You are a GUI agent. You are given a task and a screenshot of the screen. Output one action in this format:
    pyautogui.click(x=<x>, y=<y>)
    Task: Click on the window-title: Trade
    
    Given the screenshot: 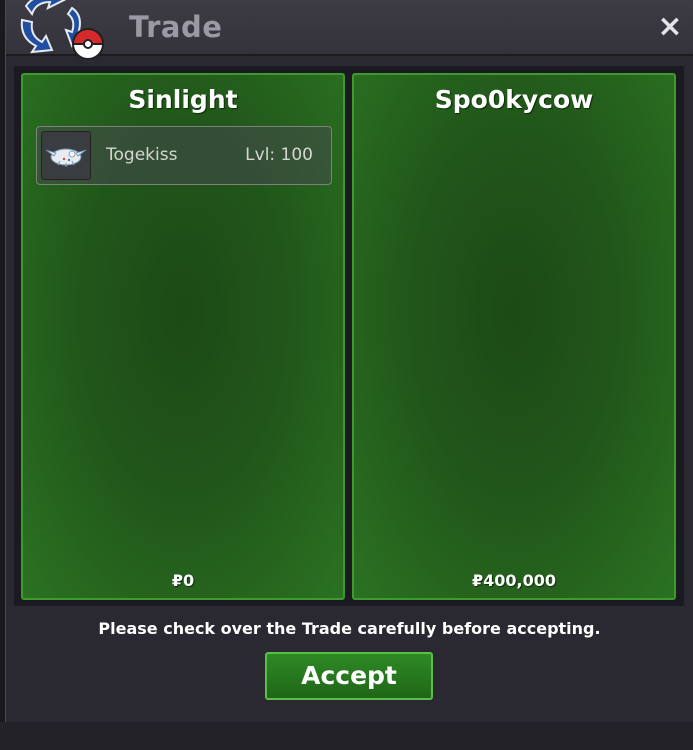 What is the action you would take?
    pyautogui.click(x=176, y=27)
    